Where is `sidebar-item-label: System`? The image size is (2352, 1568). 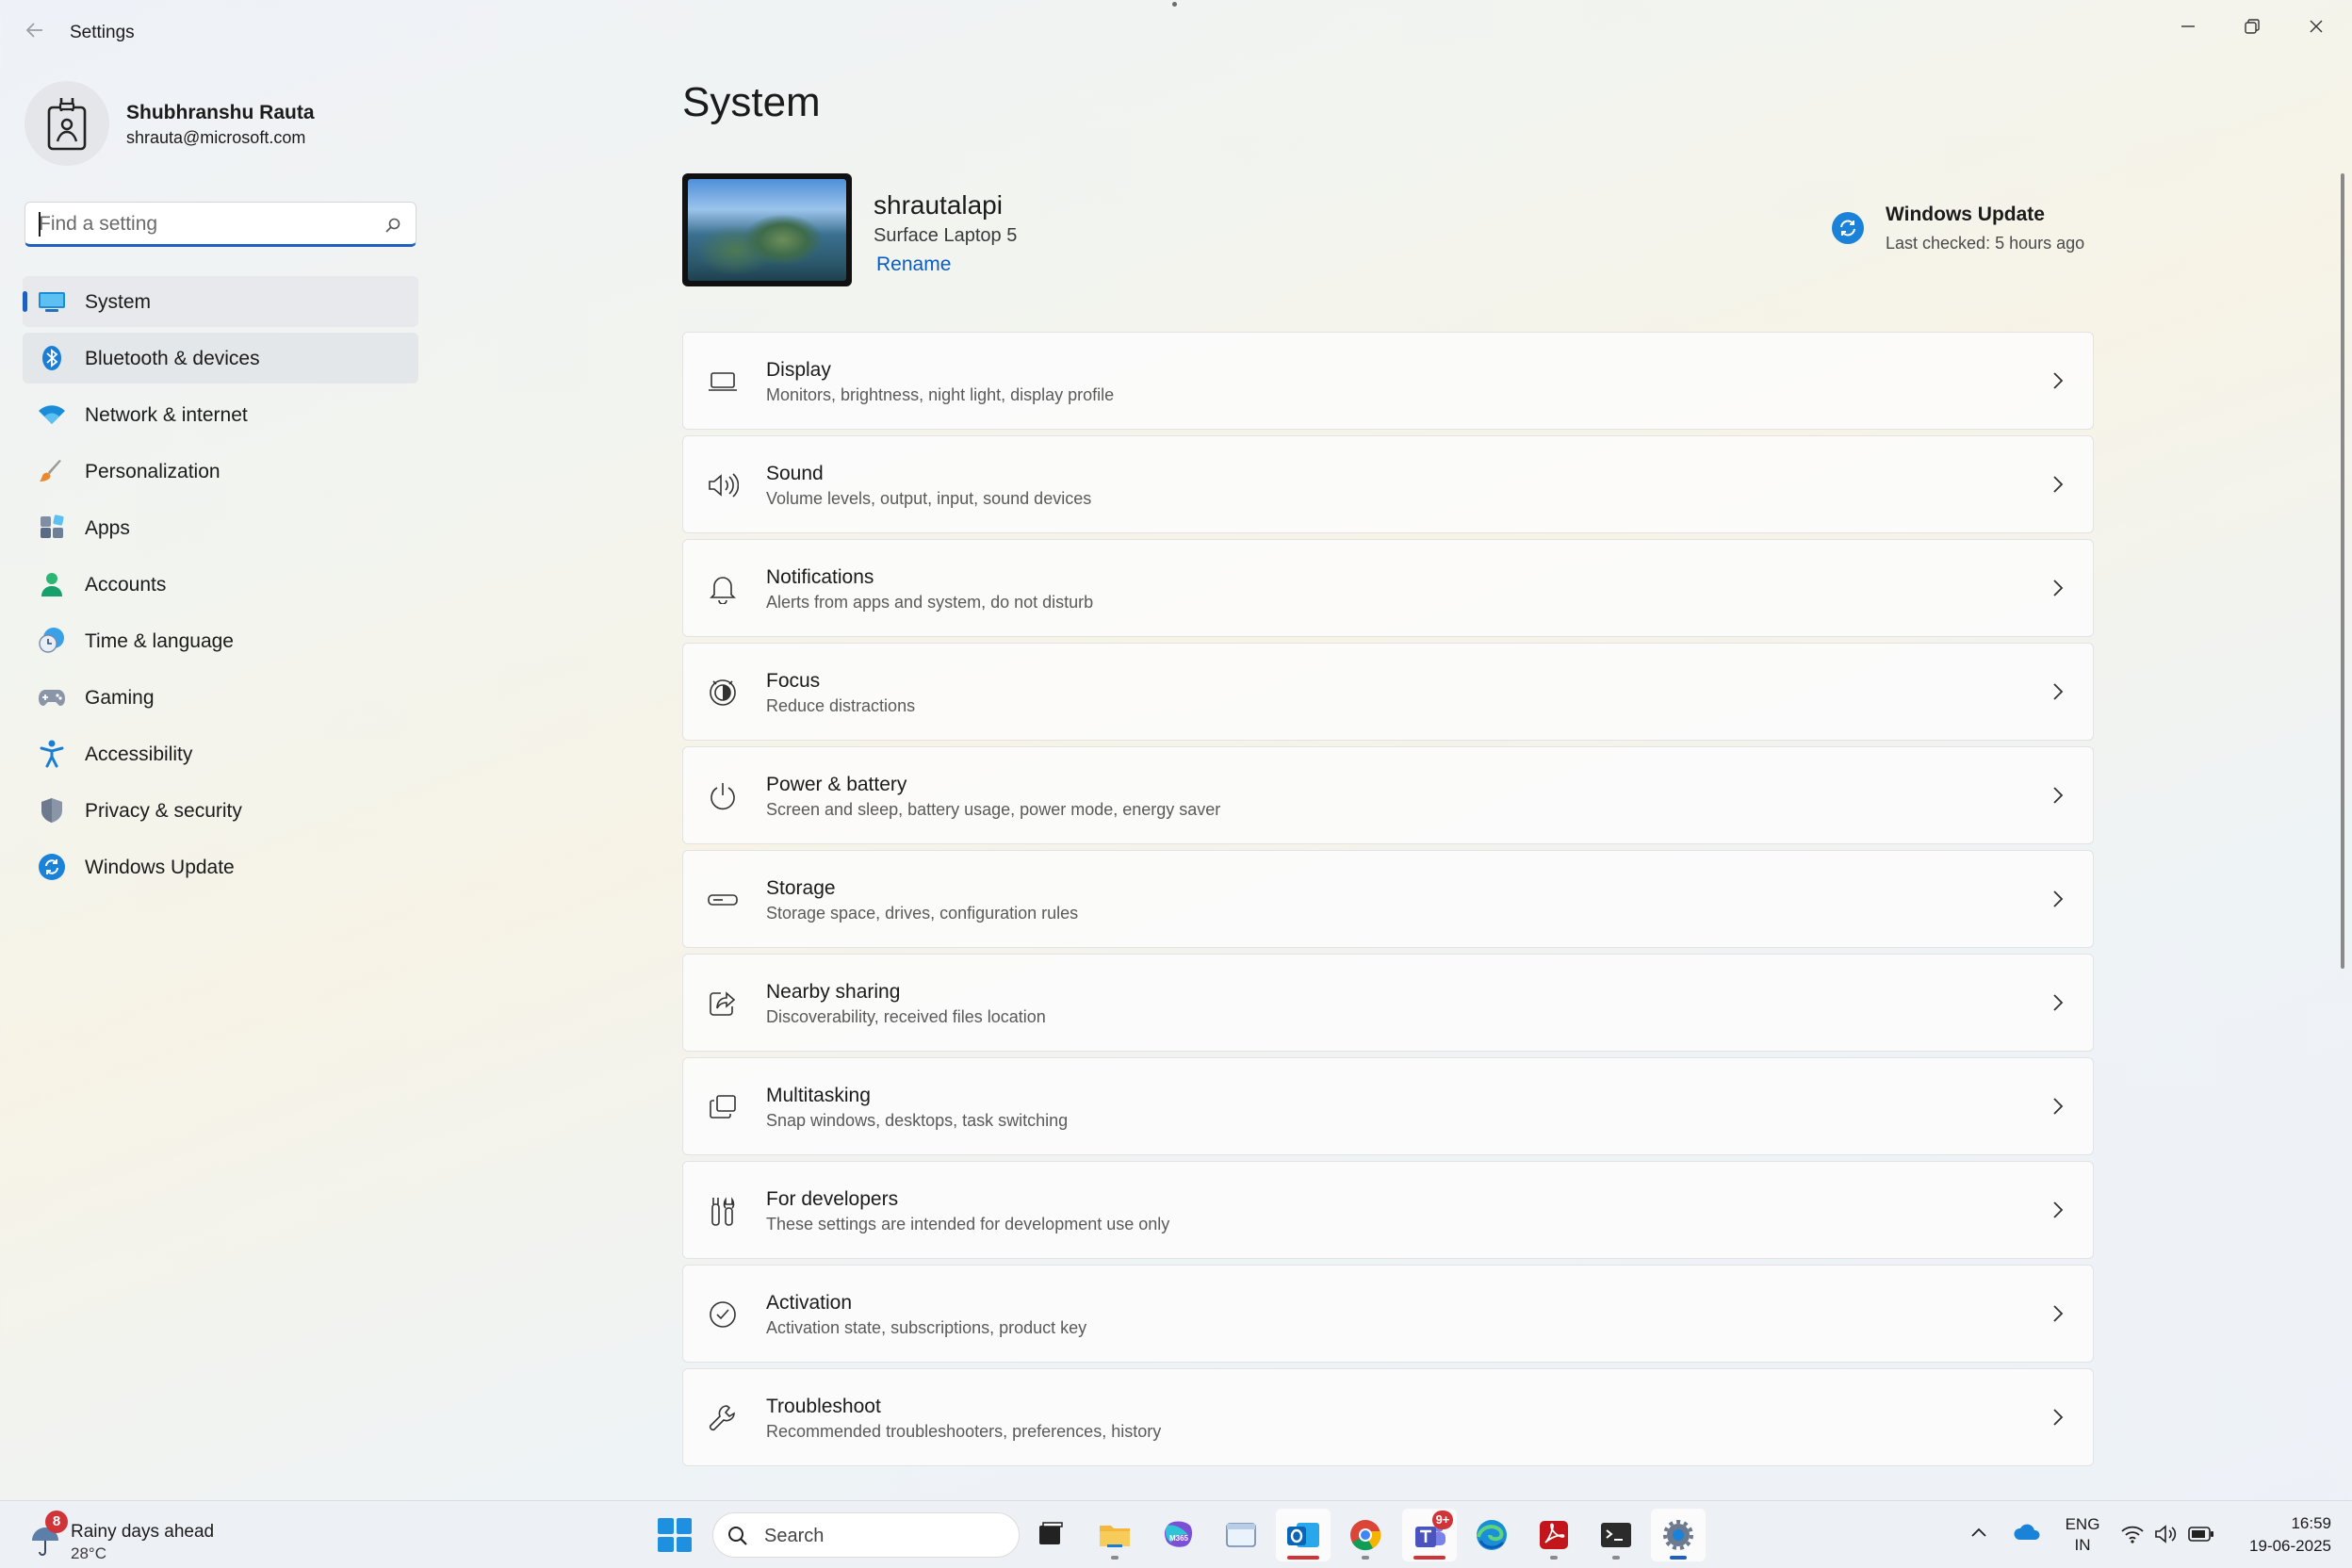
sidebar-item-label: System is located at coordinates (119, 302).